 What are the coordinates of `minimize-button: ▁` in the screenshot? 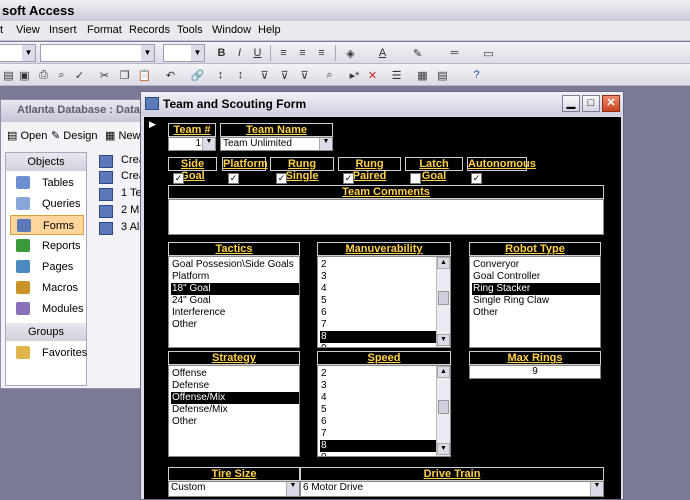 It's located at (571, 103).